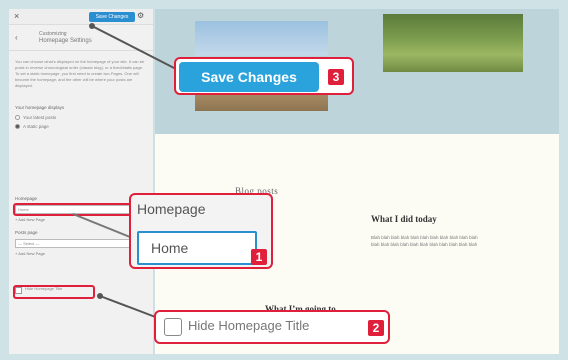 The height and width of the screenshot is (360, 568). What do you see at coordinates (26, 232) in the screenshot?
I see `posts-page-field-label: Posts page` at bounding box center [26, 232].